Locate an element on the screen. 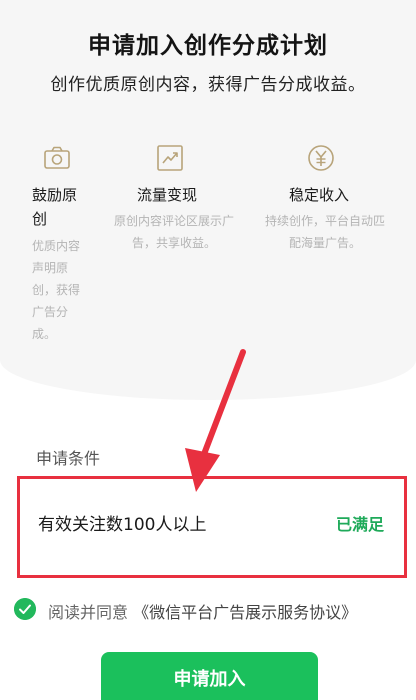  feature-desc-original: 优质内容 声明原 创，获得 广告分 成。 is located at coordinates (56, 290).